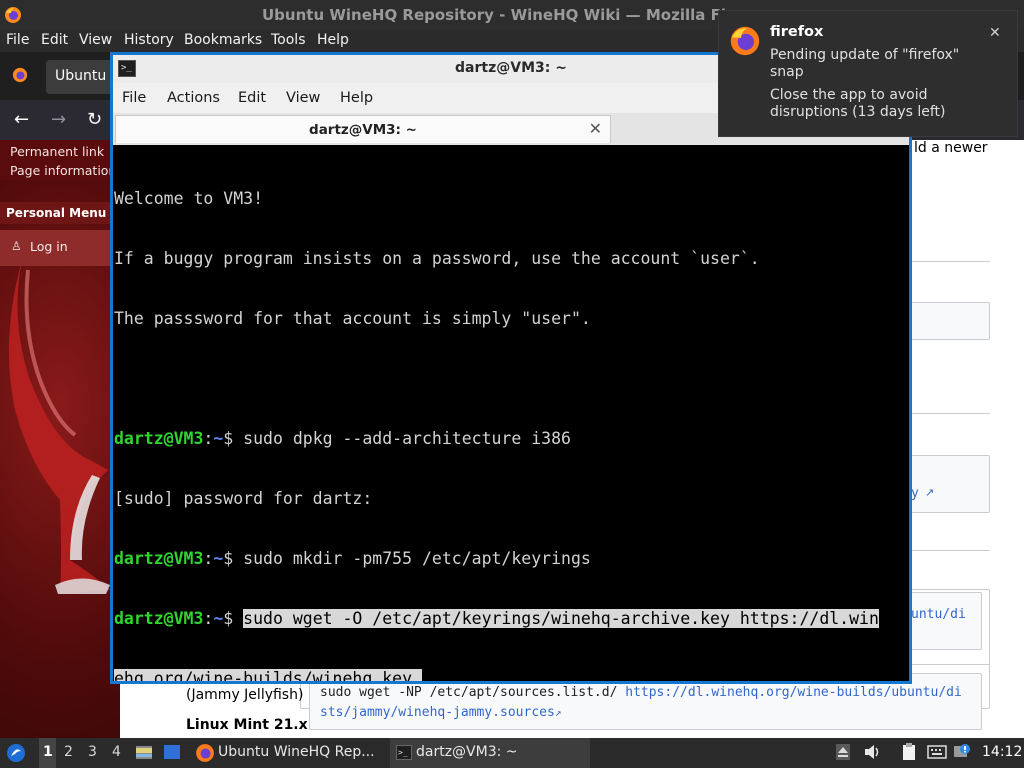  Describe the element at coordinates (20, 77) in the screenshot. I see `firefox-view-icon` at that location.